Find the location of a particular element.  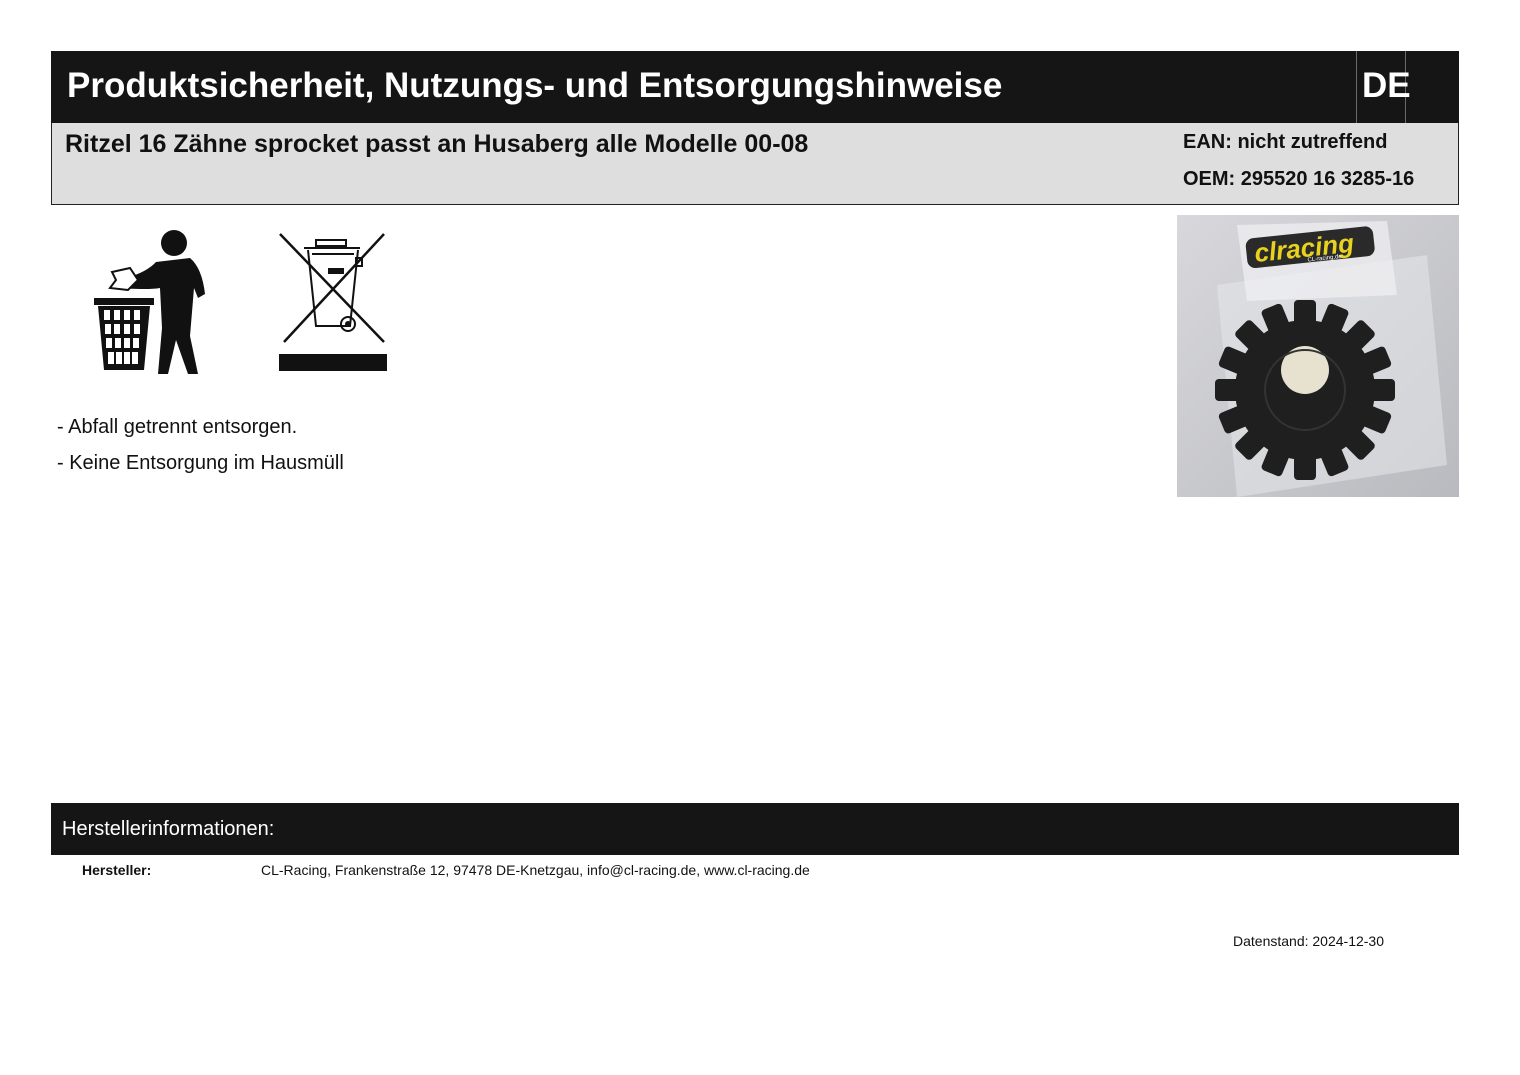

data-date: Datenstand: 2024-12-30 is located at coordinates (1308, 941).